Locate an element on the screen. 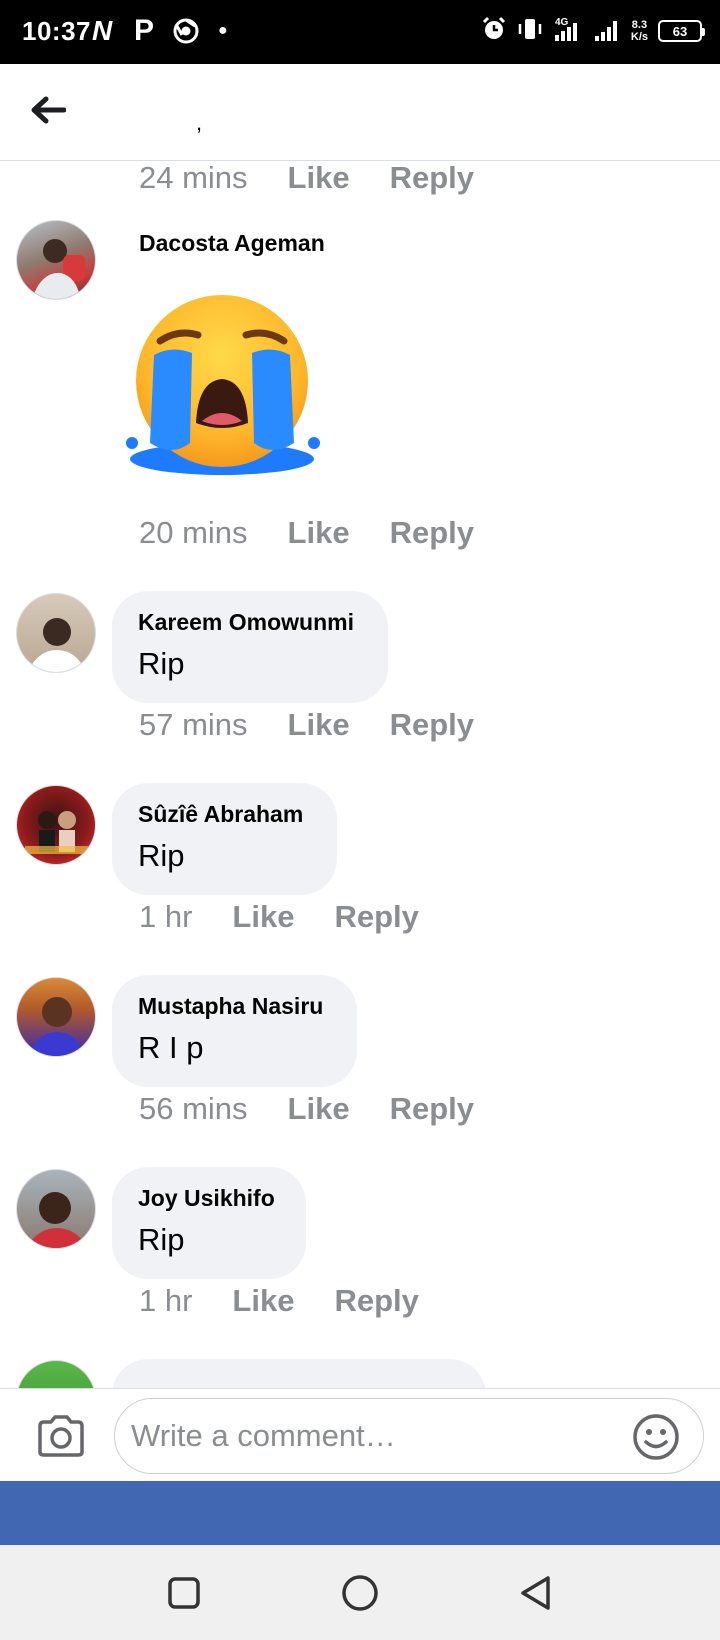 The image size is (720, 1640). comment-author: Dacosta Ageman is located at coordinates (232, 243).